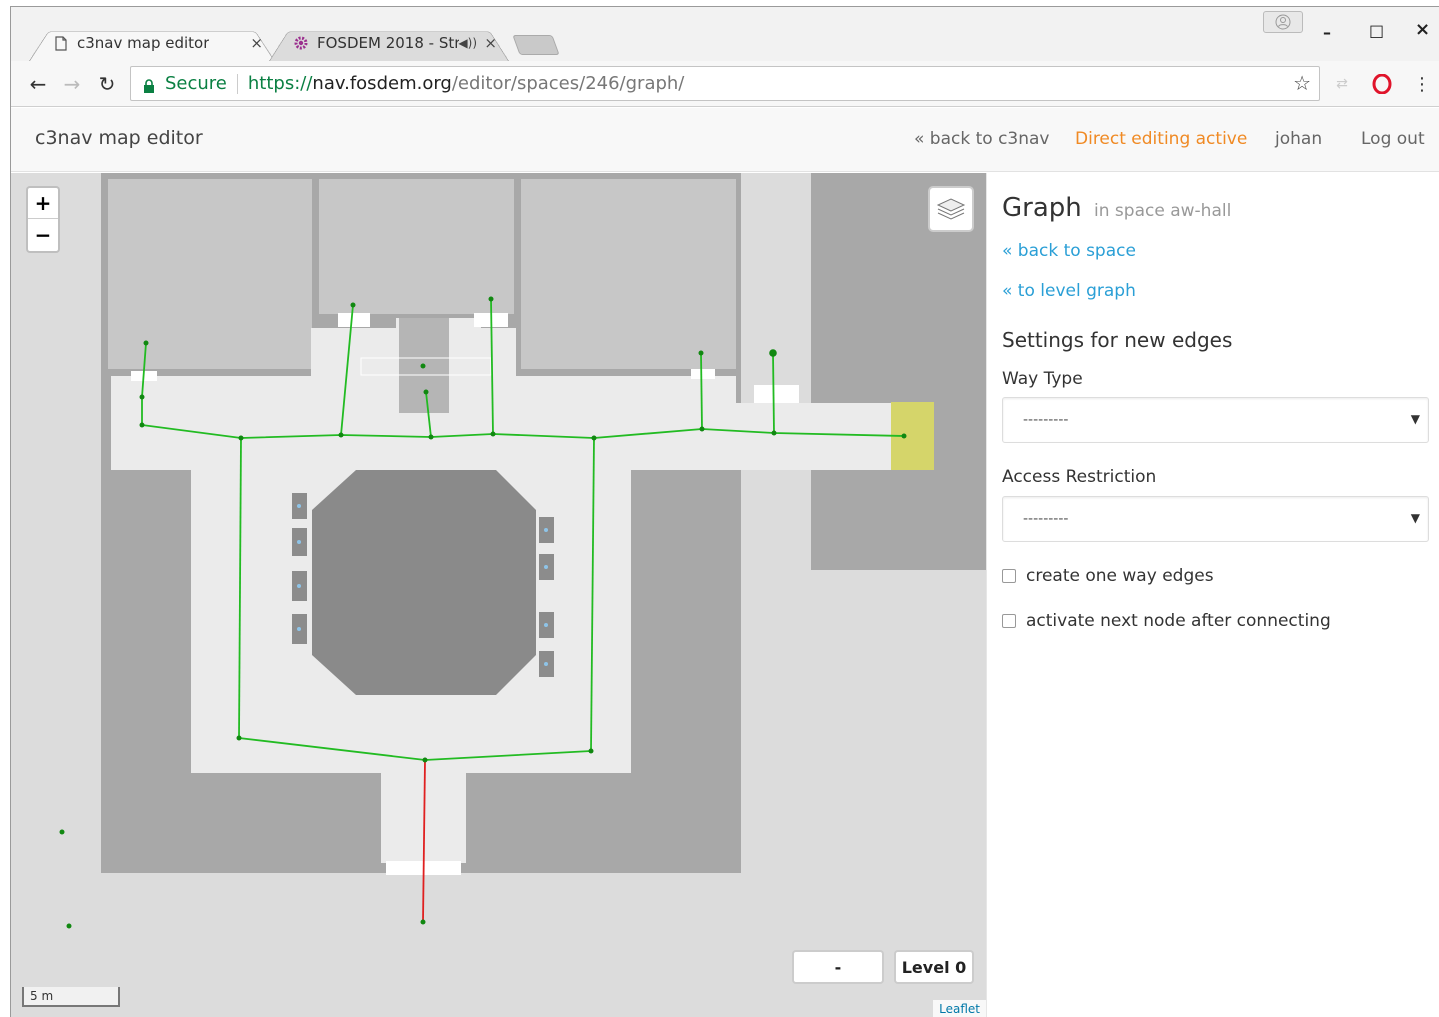 This screenshot has width=1439, height=1017. What do you see at coordinates (959, 1008) in the screenshot?
I see `attribution-link: Leaflet` at bounding box center [959, 1008].